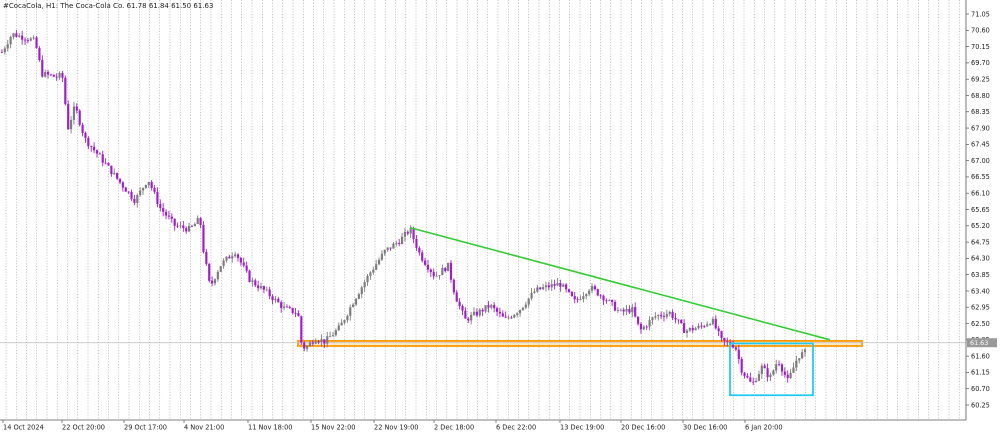 This screenshot has height=433, width=1000. Describe the element at coordinates (980, 324) in the screenshot. I see `price-tick-label: 62.50` at that location.